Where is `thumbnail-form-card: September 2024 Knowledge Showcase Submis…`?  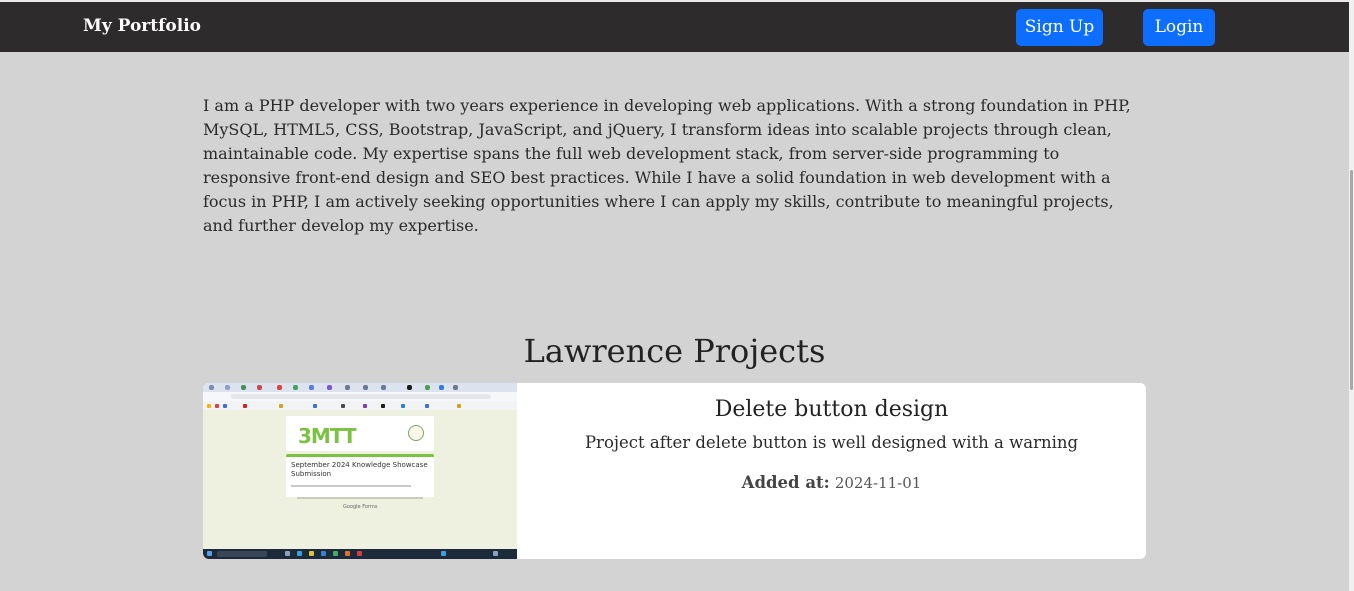 thumbnail-form-card: September 2024 Knowledge Showcase Submis… is located at coordinates (360, 475).